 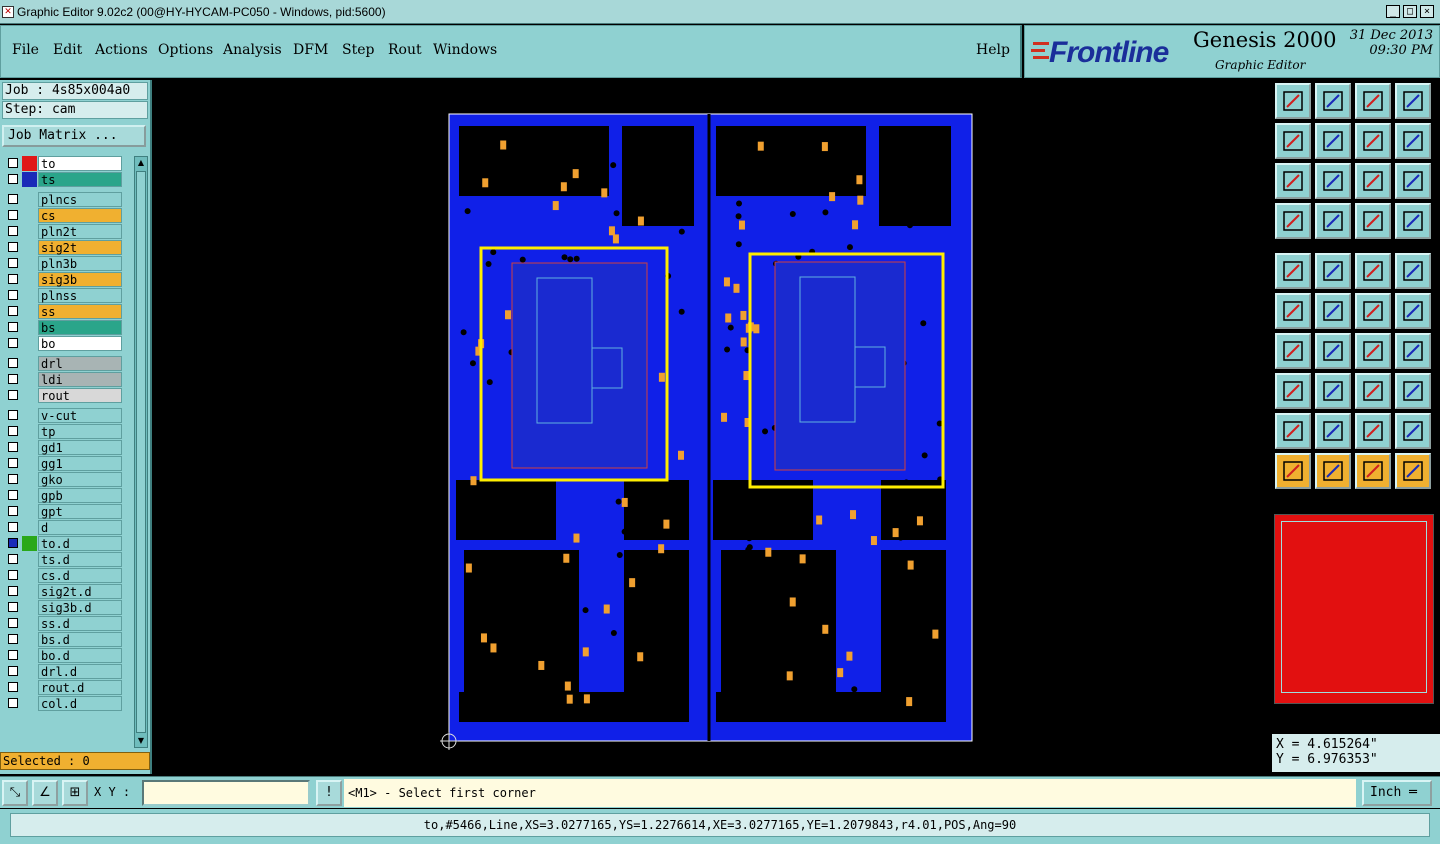 I want to click on layer-name: col.d, so click(x=80, y=703).